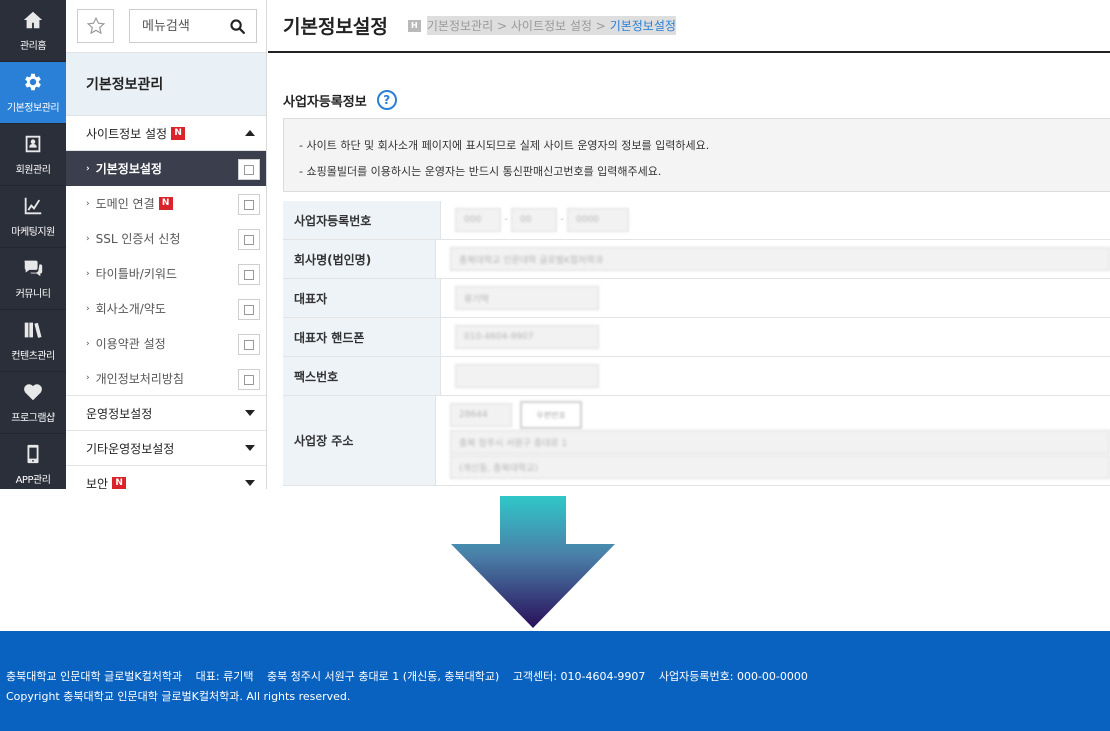  I want to click on zip-input: 28644, so click(481, 415).